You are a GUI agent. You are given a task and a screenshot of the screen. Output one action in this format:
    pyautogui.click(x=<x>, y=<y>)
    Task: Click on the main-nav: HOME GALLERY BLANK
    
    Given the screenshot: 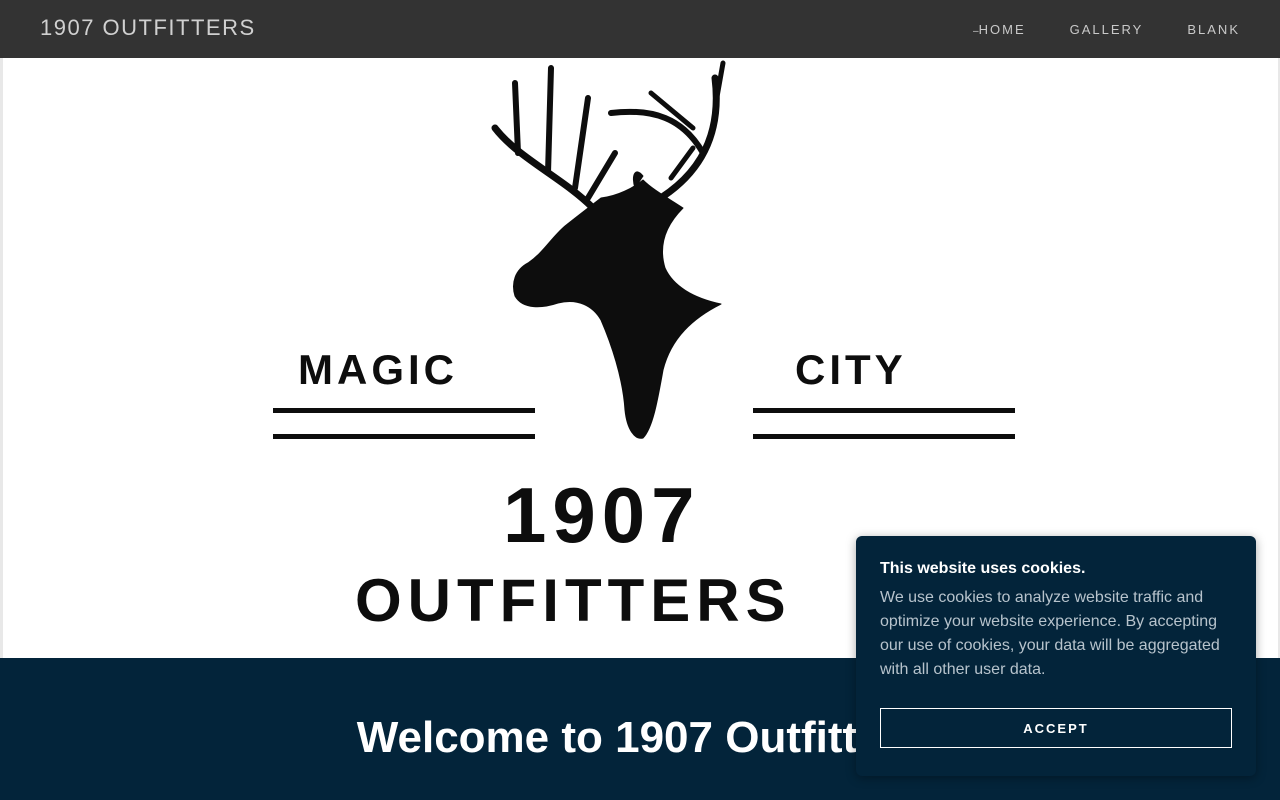 What is the action you would take?
    pyautogui.click(x=1084, y=29)
    